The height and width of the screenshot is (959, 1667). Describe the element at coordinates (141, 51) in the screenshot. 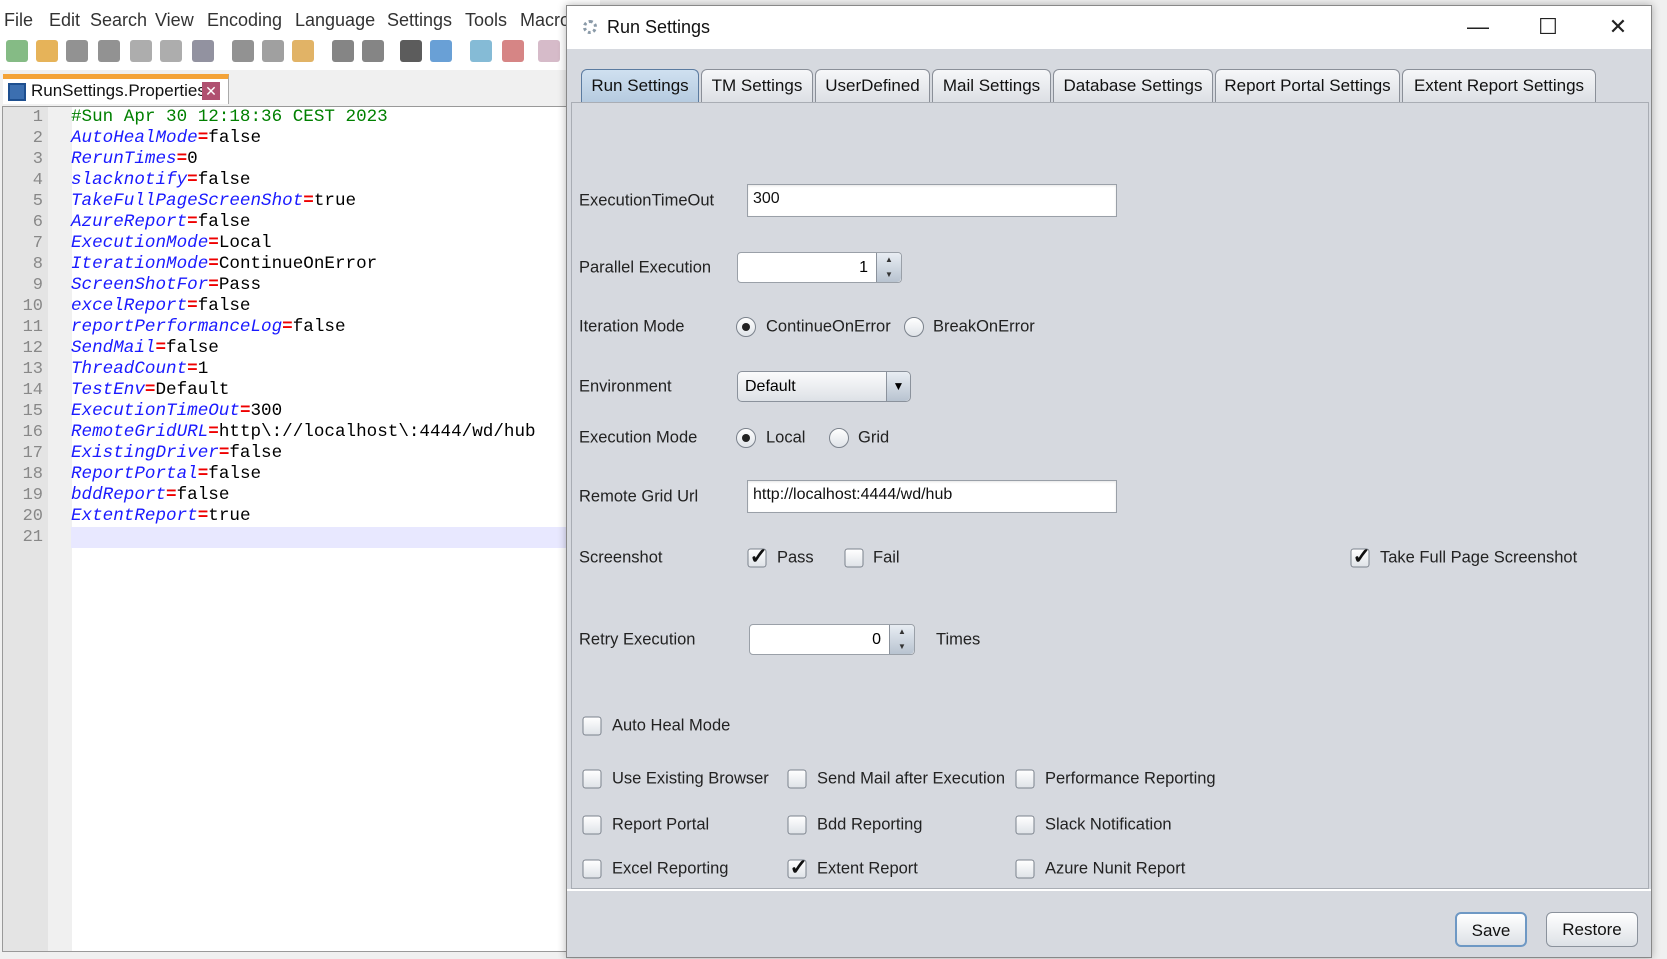

I see `close-icon` at that location.